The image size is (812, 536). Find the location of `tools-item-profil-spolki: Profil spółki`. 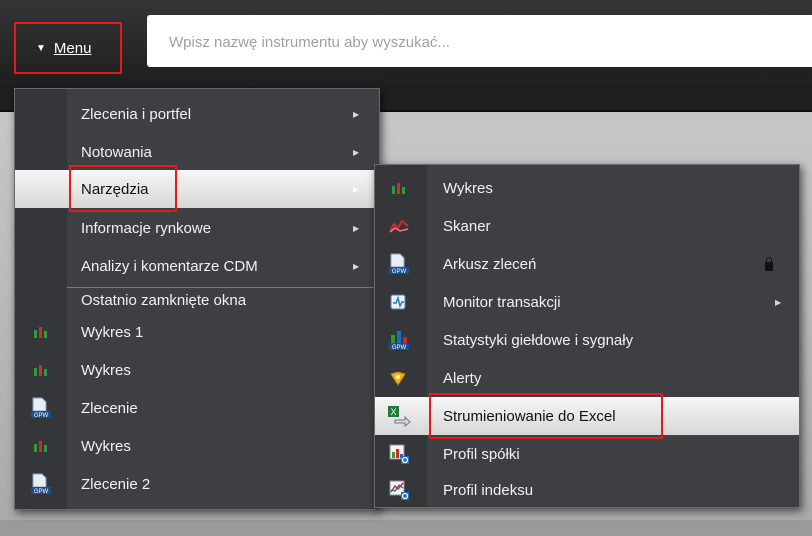

tools-item-profil-spolki: Profil spółki is located at coordinates (587, 454).